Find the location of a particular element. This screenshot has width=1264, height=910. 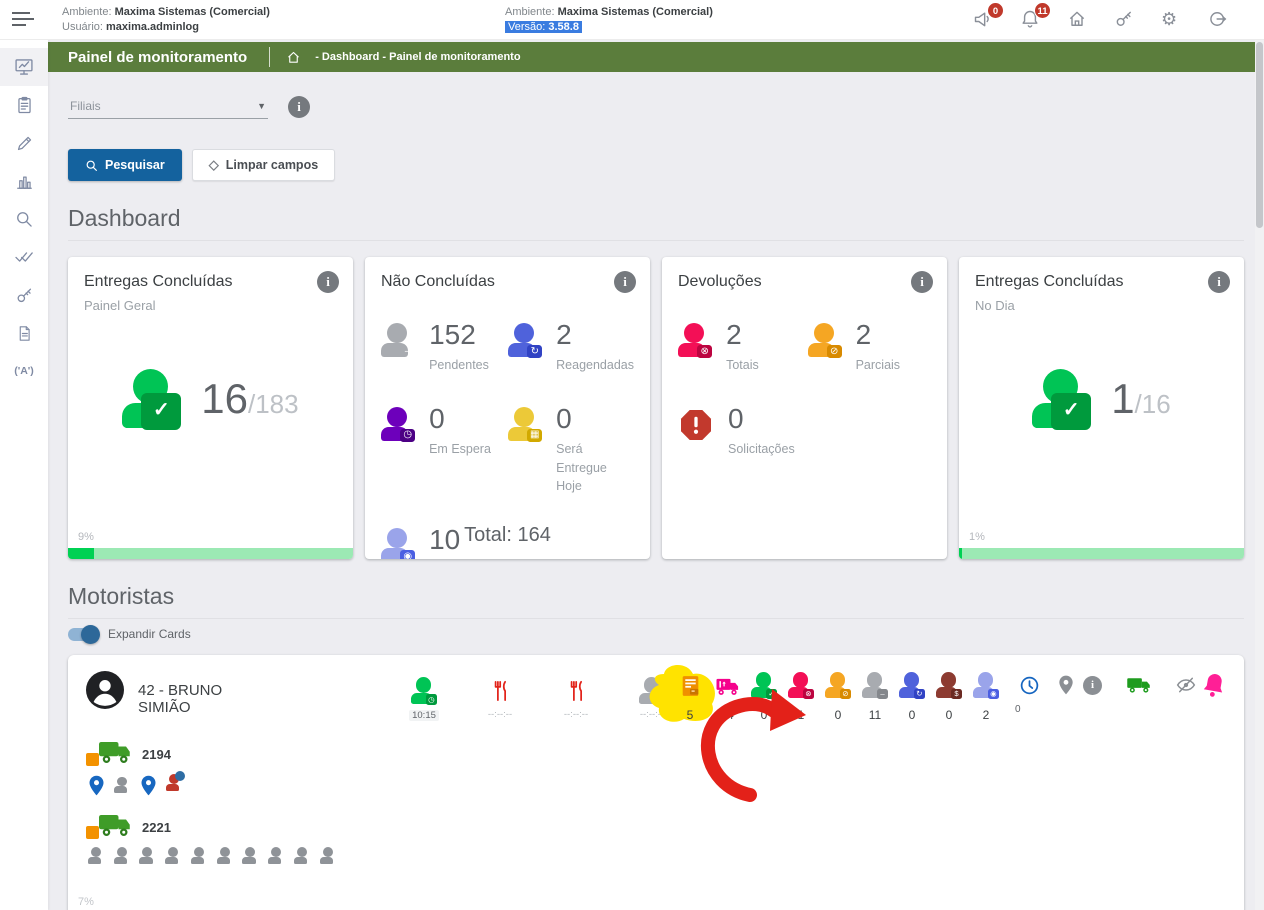

settings-gear-icon: ⚙ is located at coordinates (1171, 19).